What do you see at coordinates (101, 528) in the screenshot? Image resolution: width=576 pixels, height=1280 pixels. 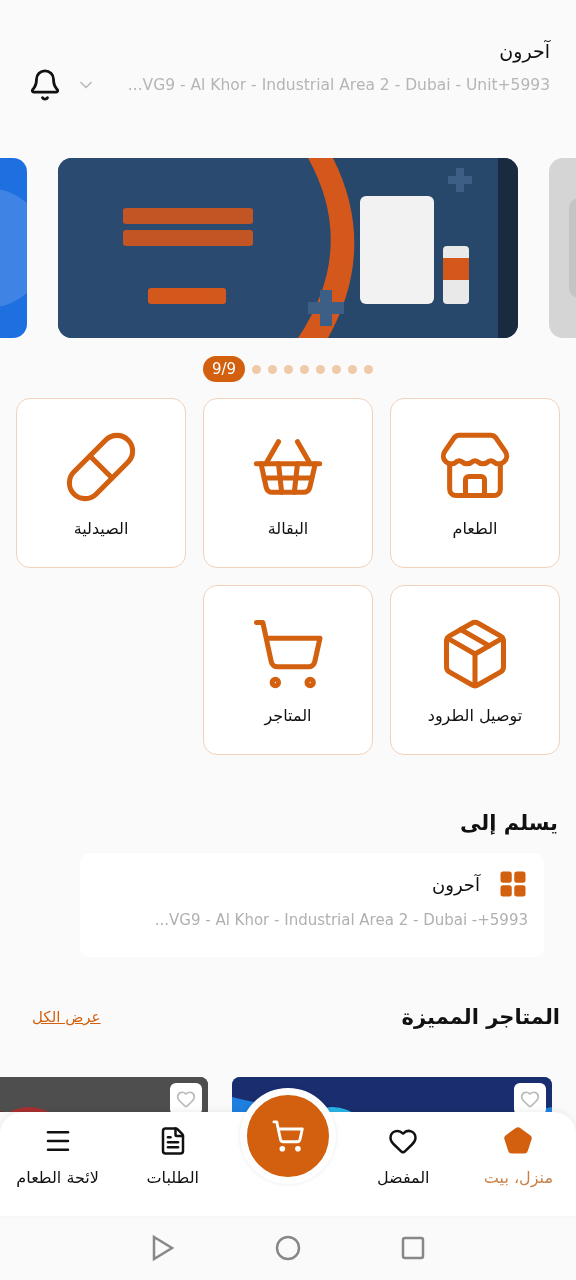 I see `category-label: الصيدلية` at bounding box center [101, 528].